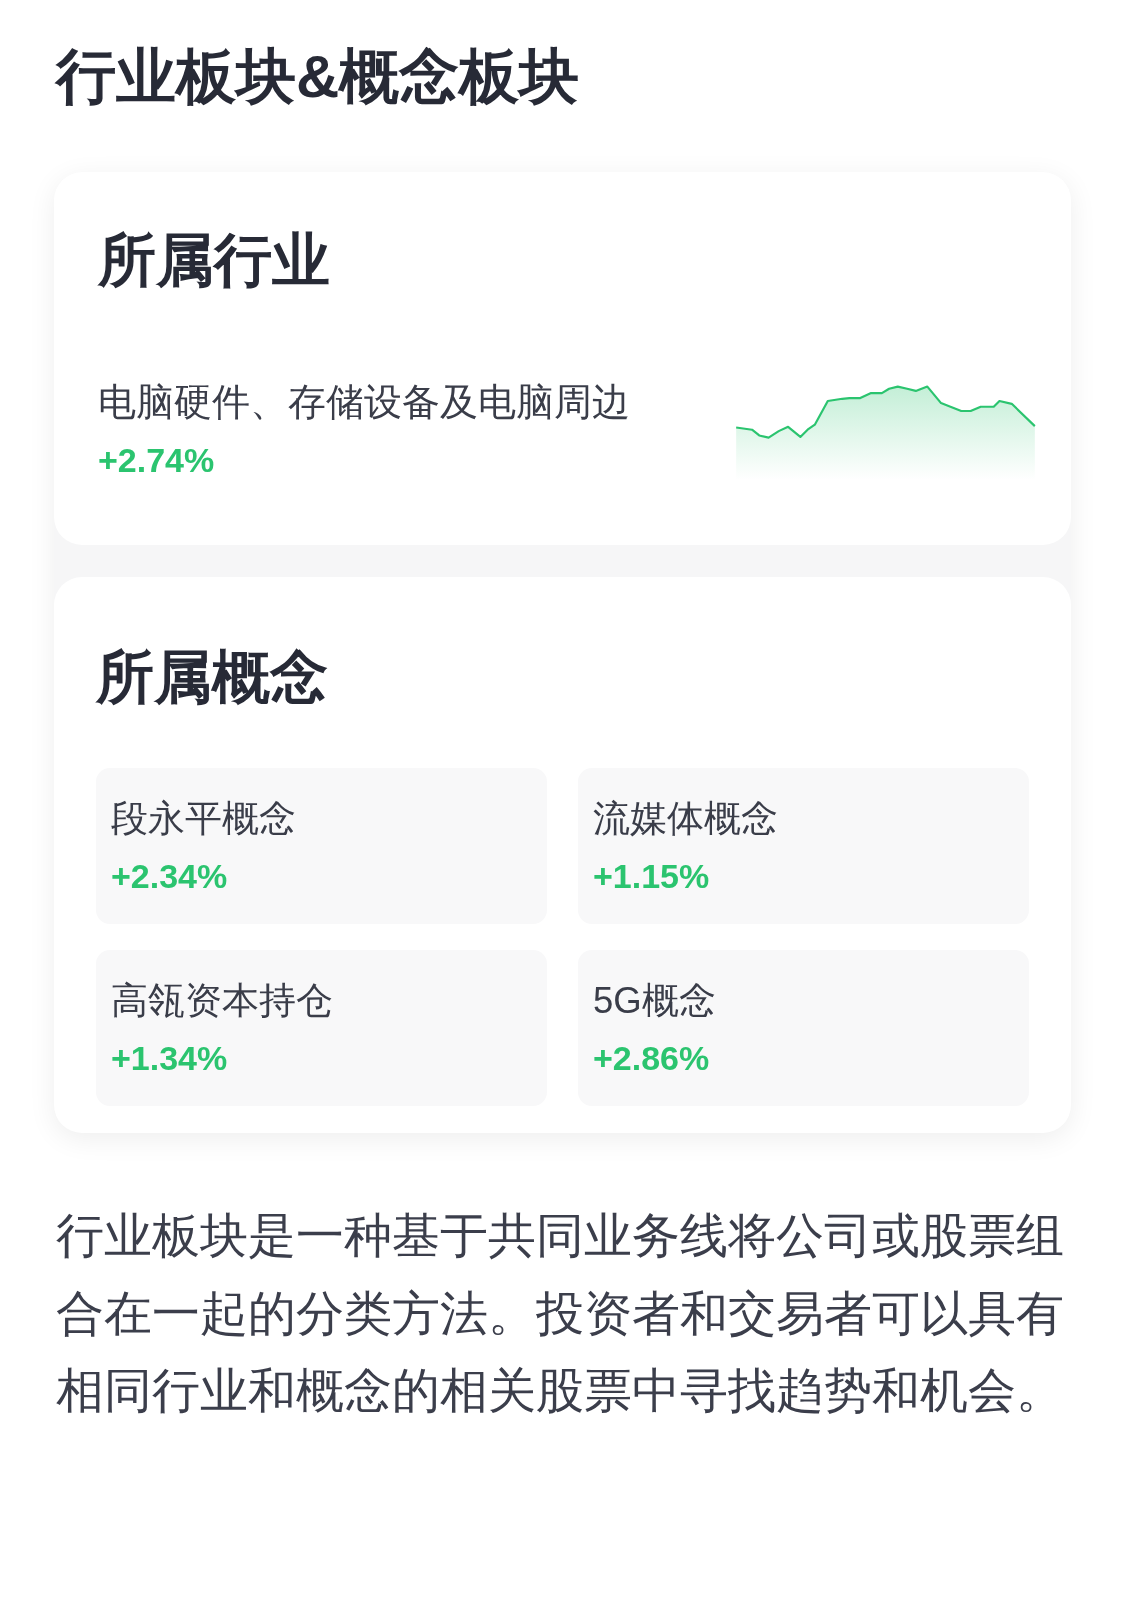 The height and width of the screenshot is (1611, 1125). Describe the element at coordinates (685, 819) in the screenshot. I see `concept-name: 流媒体概念` at that location.